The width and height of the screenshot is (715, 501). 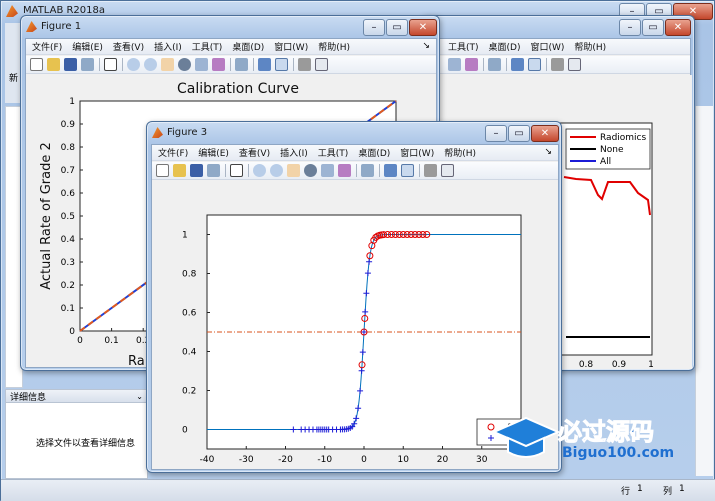 What do you see at coordinates (207, 460) in the screenshot?
I see `fig3-x-tick-label: -40` at bounding box center [207, 460].